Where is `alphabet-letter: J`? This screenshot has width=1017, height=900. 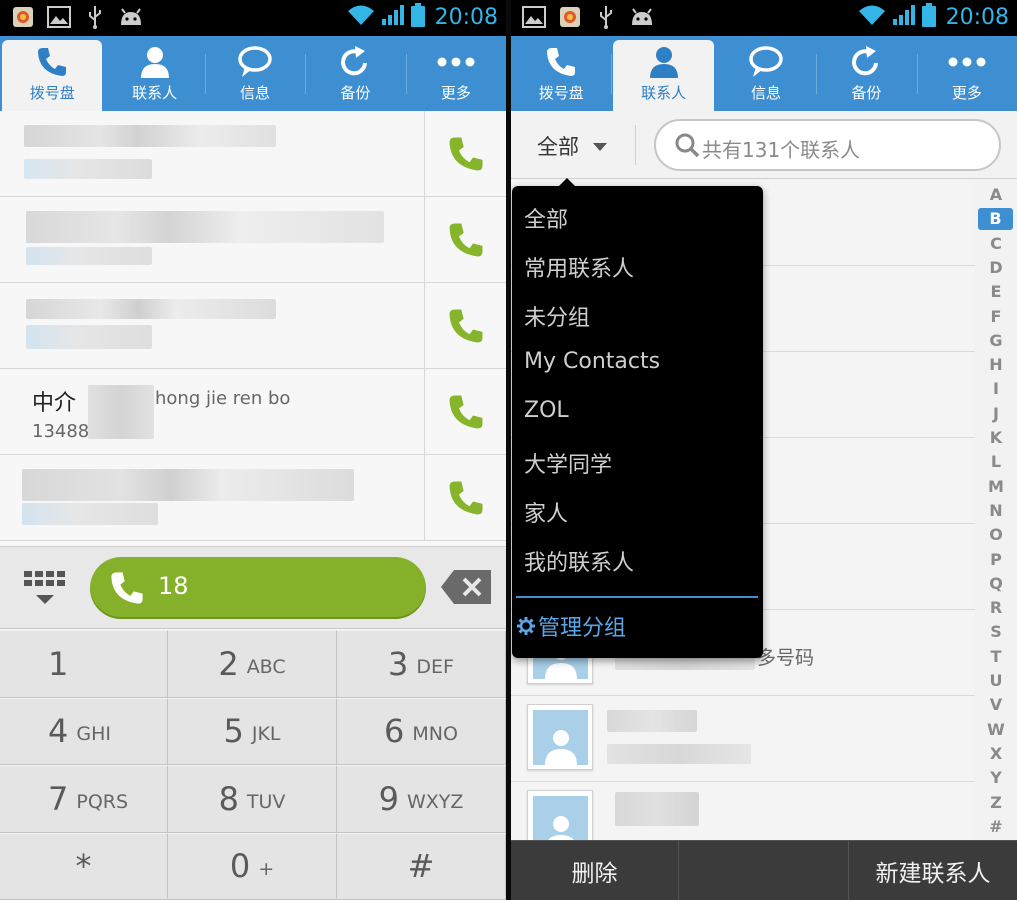 alphabet-letter: J is located at coordinates (996, 414).